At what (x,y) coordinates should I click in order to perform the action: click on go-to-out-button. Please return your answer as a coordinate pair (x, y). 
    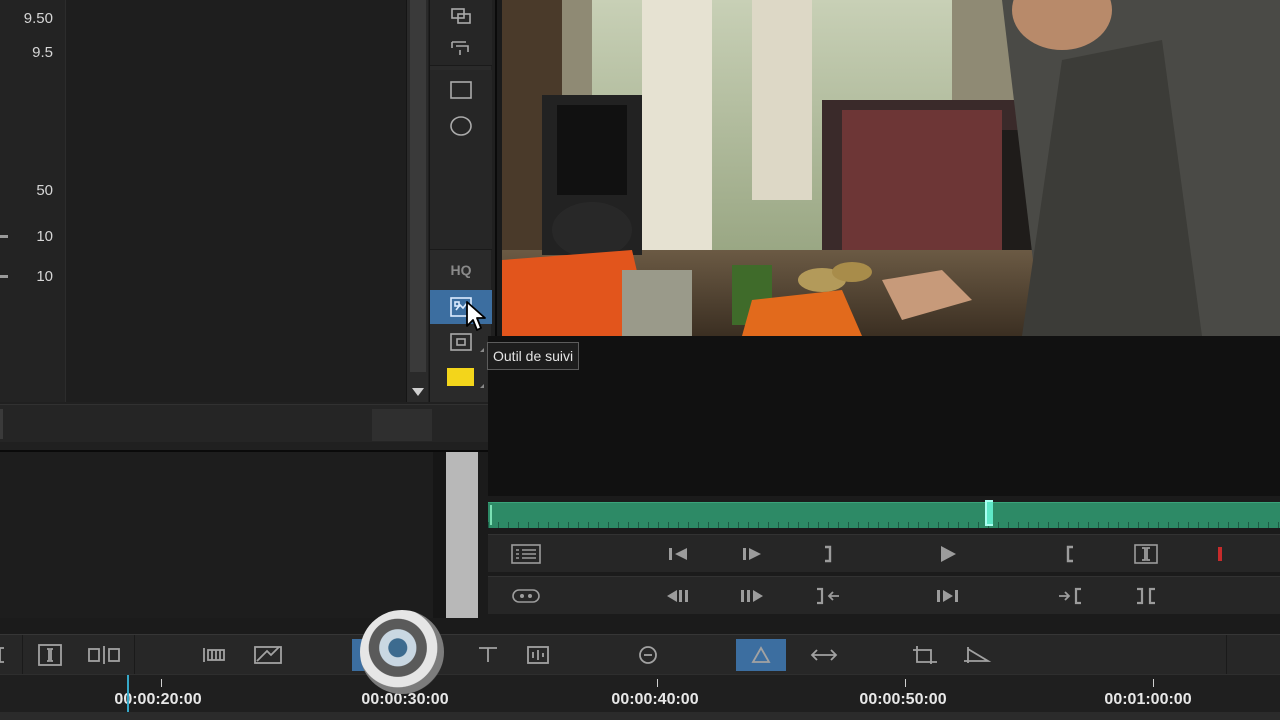
    Looking at the image, I should click on (828, 596).